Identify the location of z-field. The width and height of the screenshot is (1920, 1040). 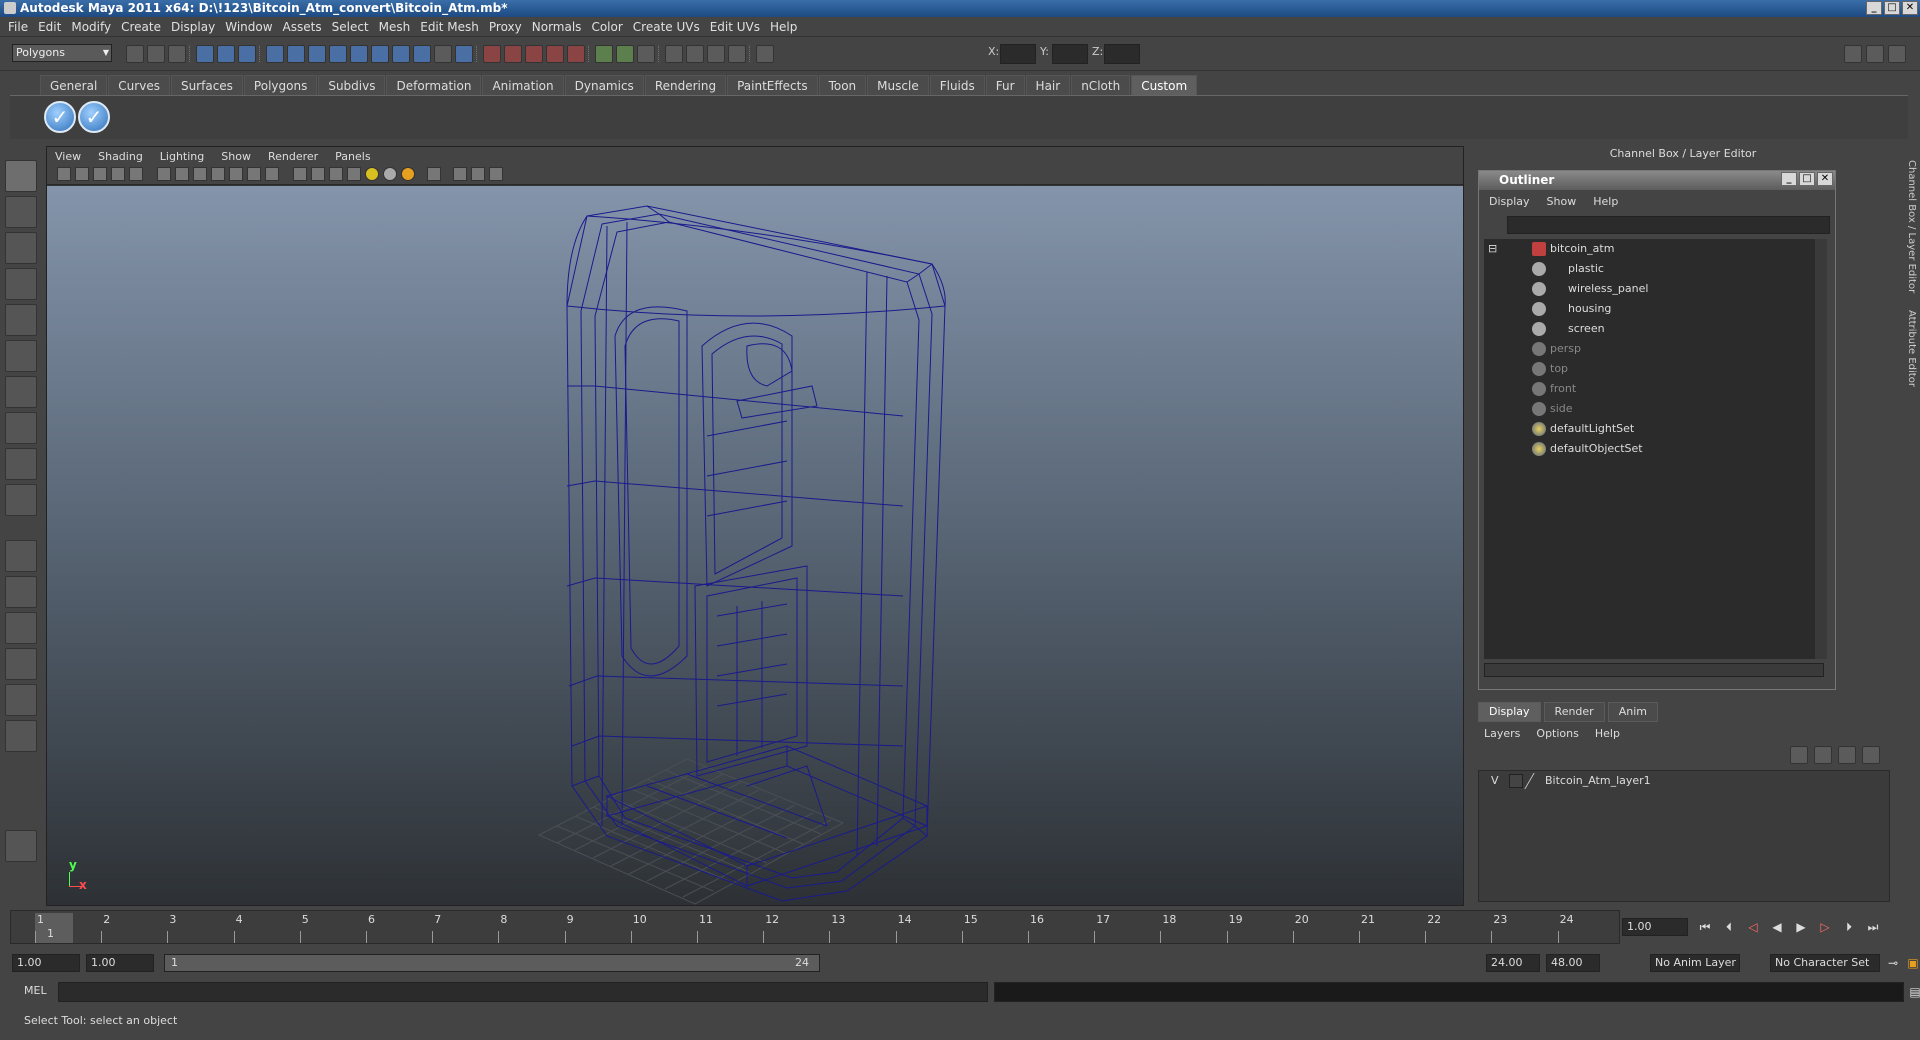
(1122, 54).